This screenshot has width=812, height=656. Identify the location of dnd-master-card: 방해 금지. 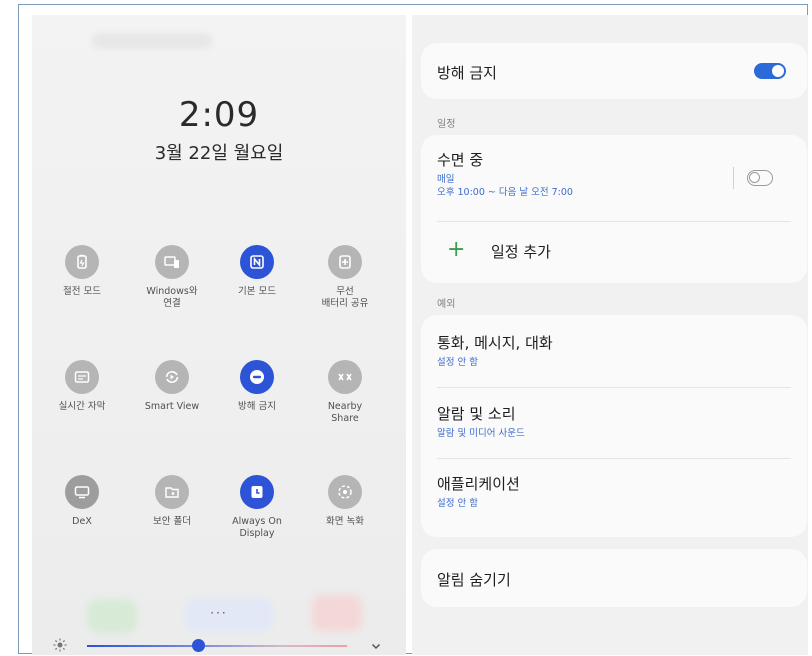
(614, 71).